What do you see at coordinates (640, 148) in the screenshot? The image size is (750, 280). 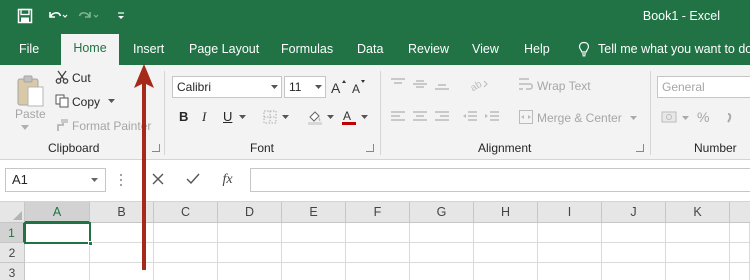 I see `alignment-launcher-icon` at bounding box center [640, 148].